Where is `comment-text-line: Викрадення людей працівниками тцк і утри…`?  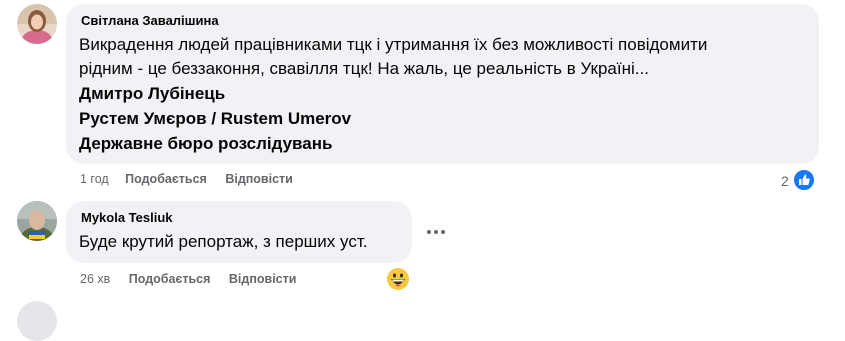
comment-text-line: Викрадення людей працівниками тцк і утри… is located at coordinates (393, 44).